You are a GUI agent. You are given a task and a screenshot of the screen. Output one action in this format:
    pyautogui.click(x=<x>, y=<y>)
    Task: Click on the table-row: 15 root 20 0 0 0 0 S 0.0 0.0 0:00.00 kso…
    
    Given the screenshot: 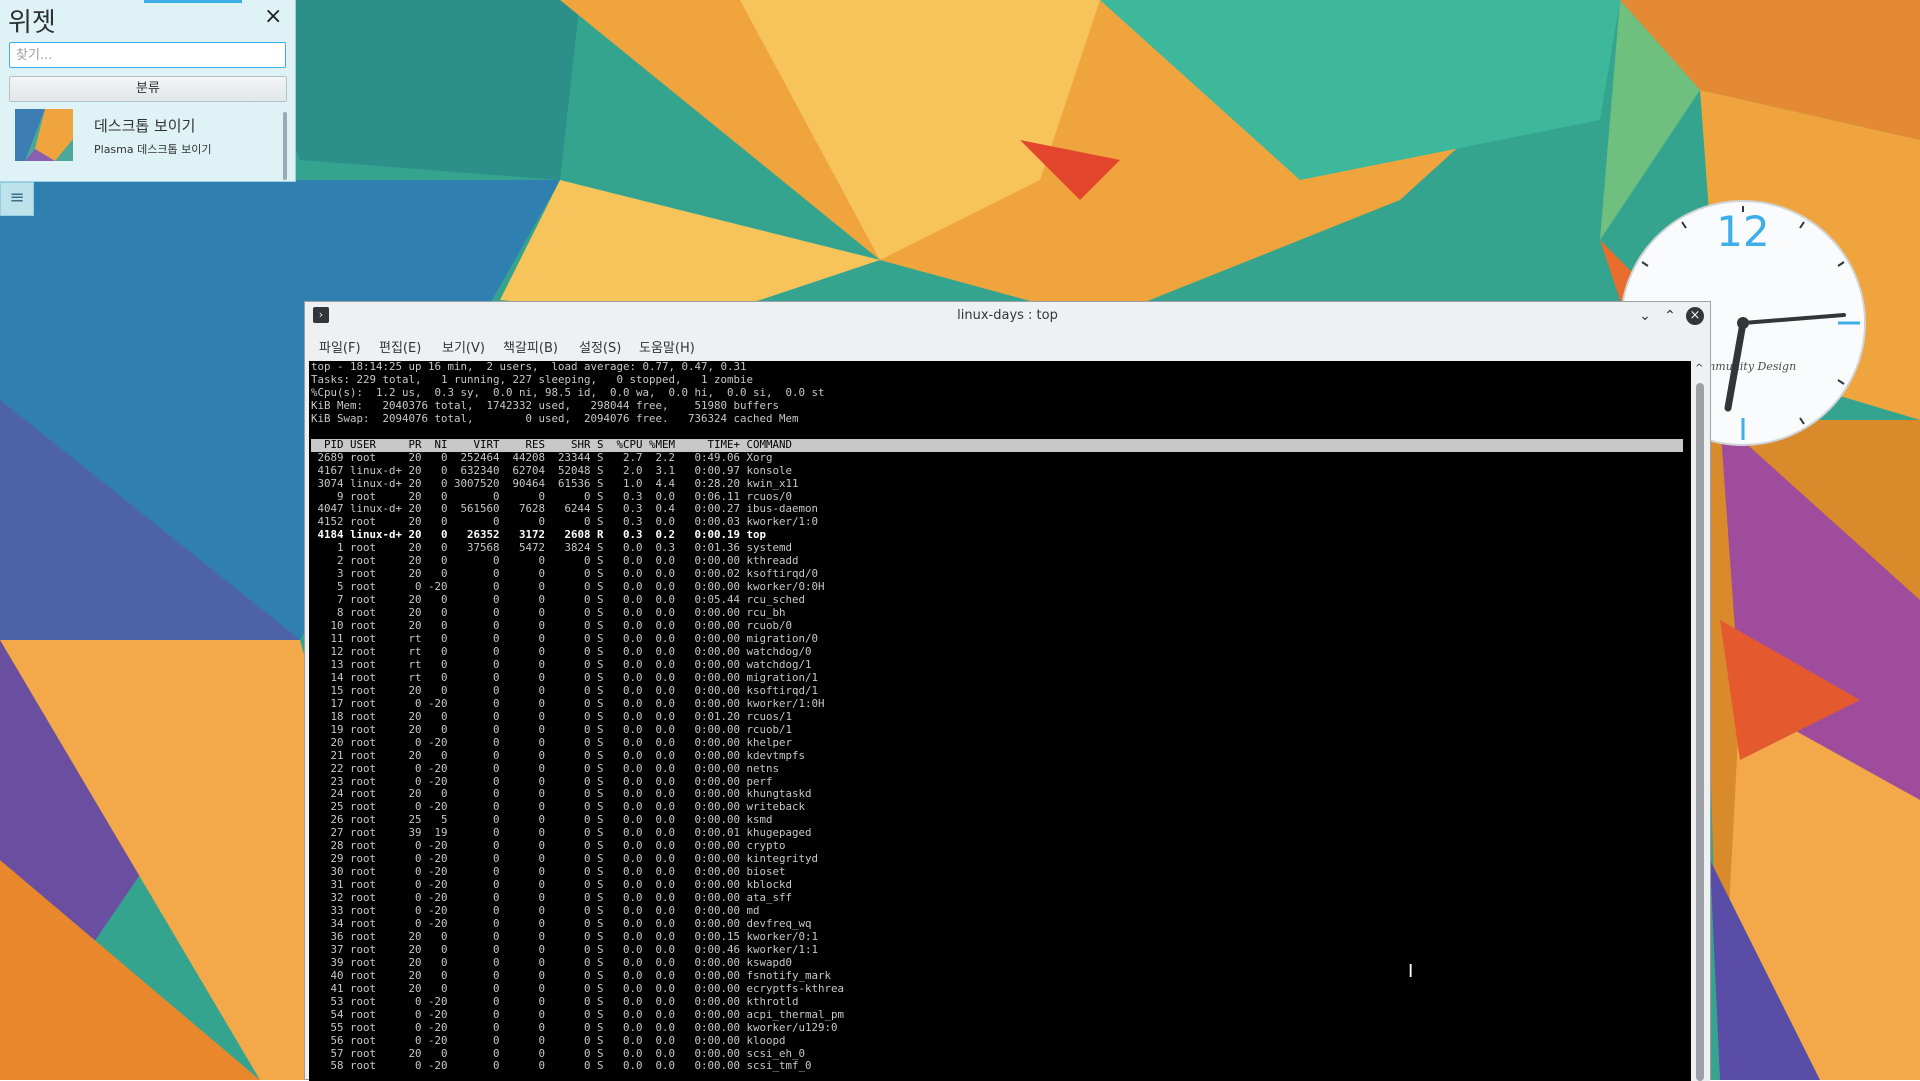 What is the action you would take?
    pyautogui.click(x=565, y=690)
    